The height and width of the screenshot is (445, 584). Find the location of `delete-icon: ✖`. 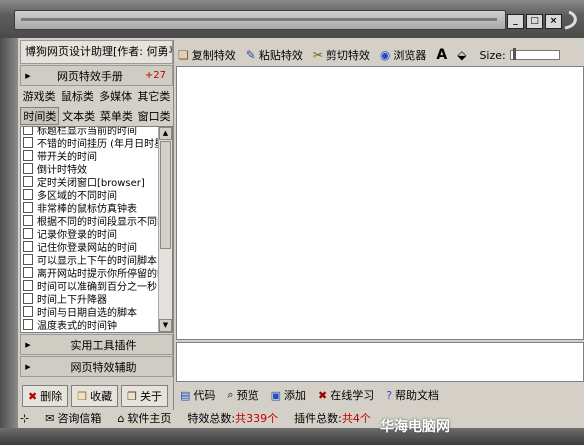

delete-icon: ✖ is located at coordinates (33, 396).